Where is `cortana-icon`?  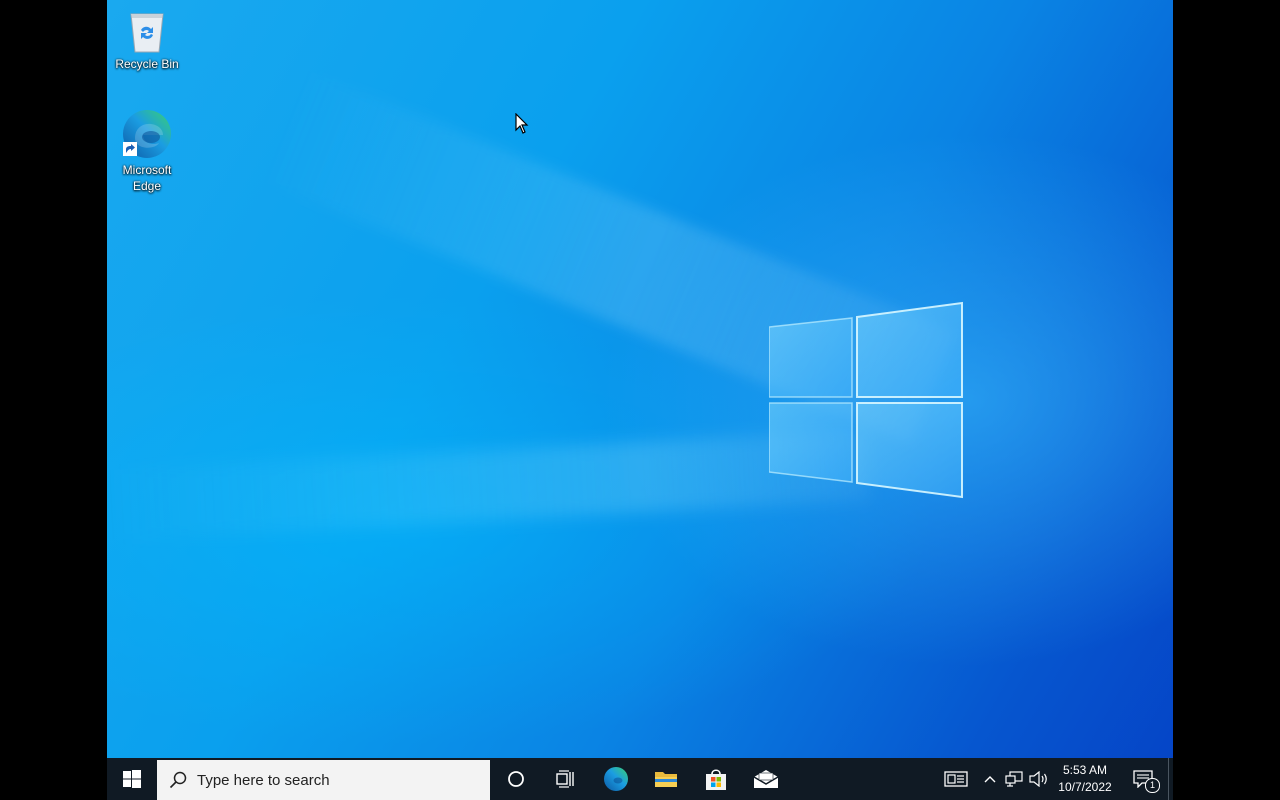
cortana-icon is located at coordinates (516, 779).